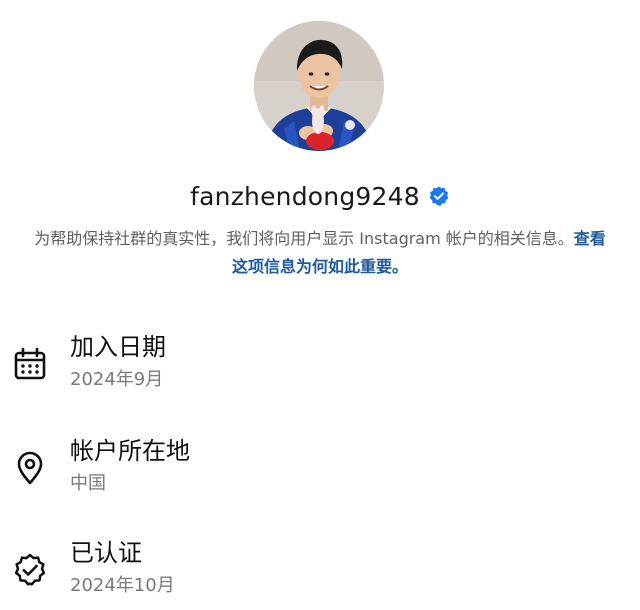 Image resolution: width=640 pixels, height=610 pixels. What do you see at coordinates (320, 571) in the screenshot?
I see `detail-verified: 已认证 2024年10月` at bounding box center [320, 571].